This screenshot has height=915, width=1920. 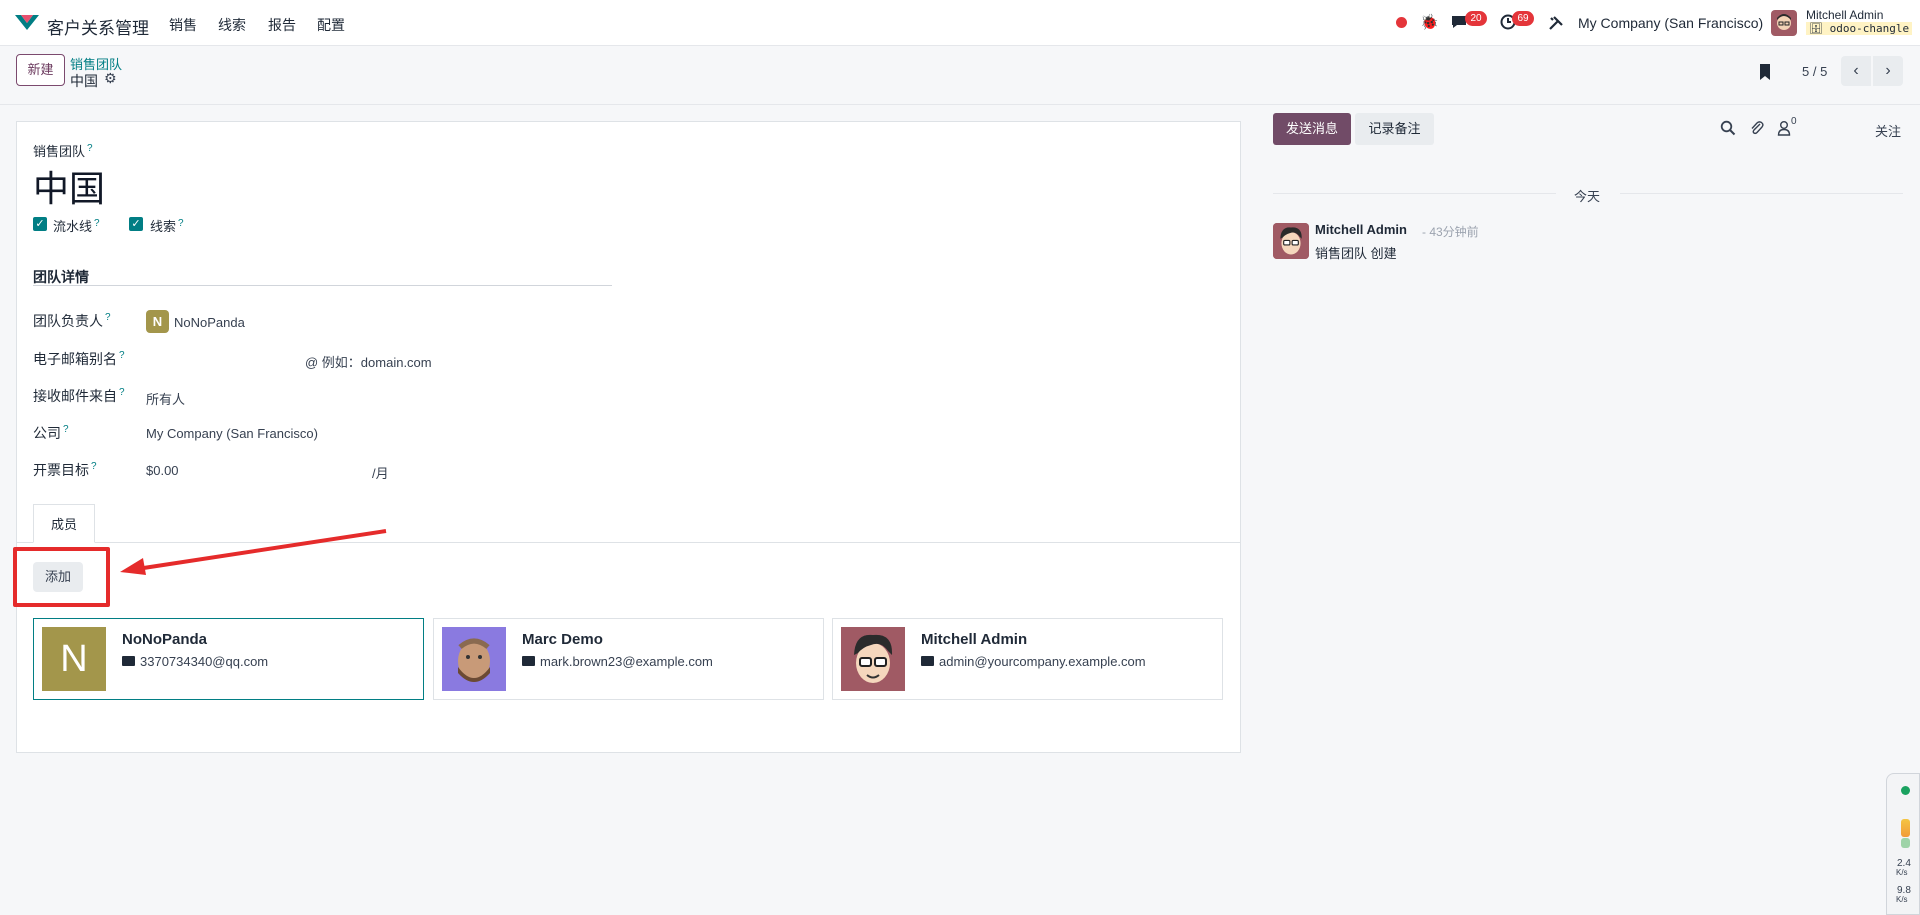 I want to click on pager-previous-button: ‹, so click(x=1856, y=71).